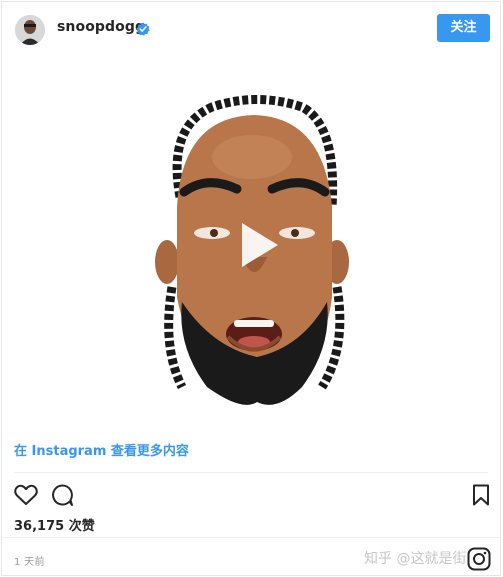 The image size is (503, 577). What do you see at coordinates (62, 495) in the screenshot?
I see `comment-icon` at bounding box center [62, 495].